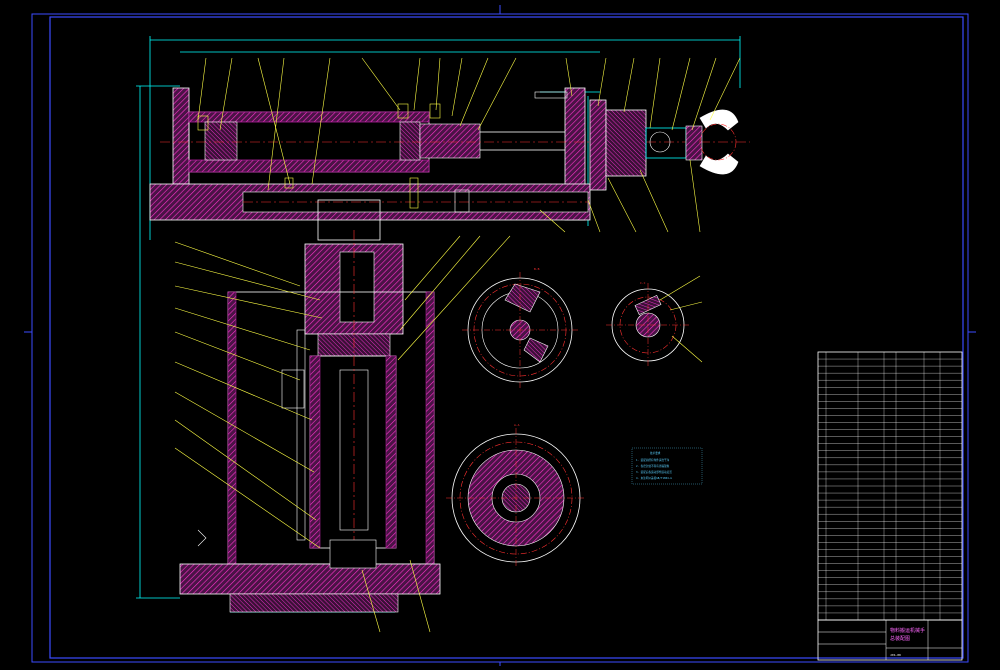 This screenshot has width=1000, height=670. I want to click on note-line: 1. 装配前所有零件清洗干净, so click(653, 460).